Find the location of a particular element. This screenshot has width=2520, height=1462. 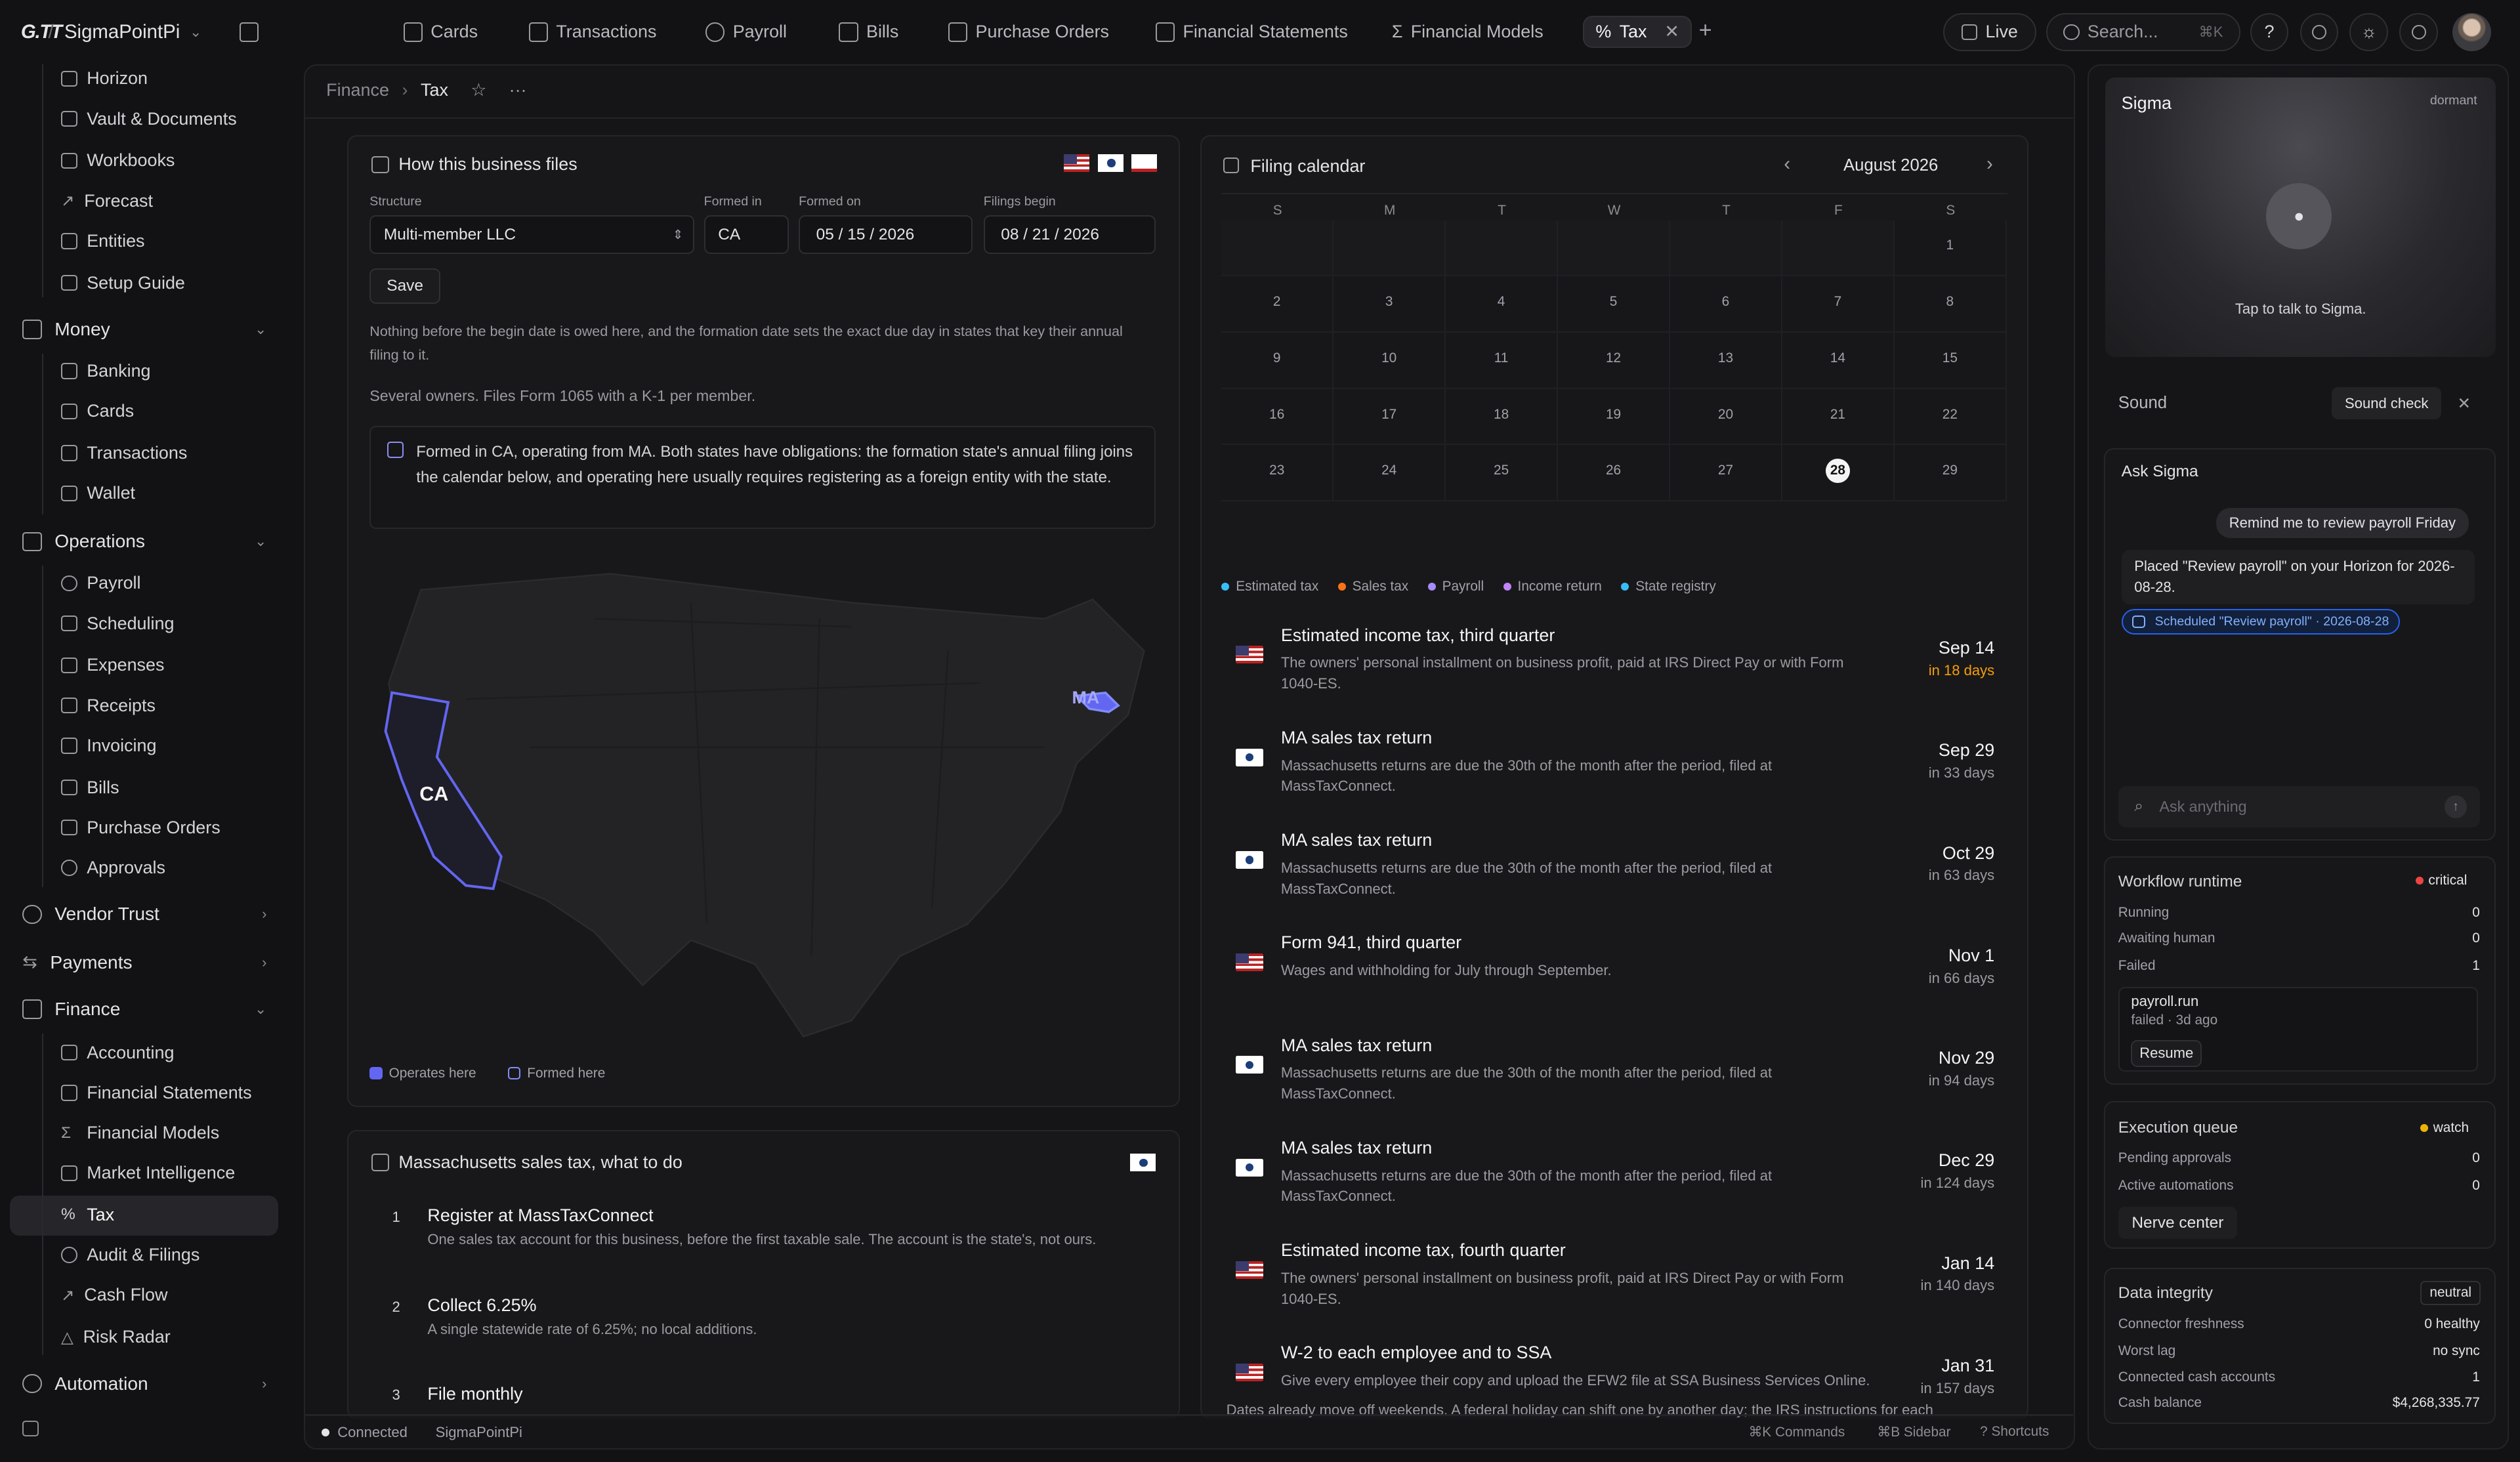

calendar-day: 29 is located at coordinates (1950, 473).